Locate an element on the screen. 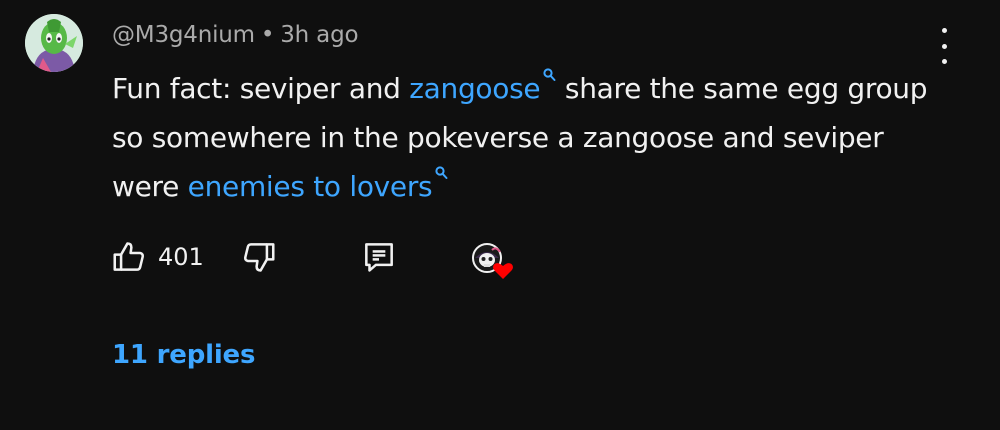 The height and width of the screenshot is (430, 1000). reply-button is located at coordinates (379, 259).